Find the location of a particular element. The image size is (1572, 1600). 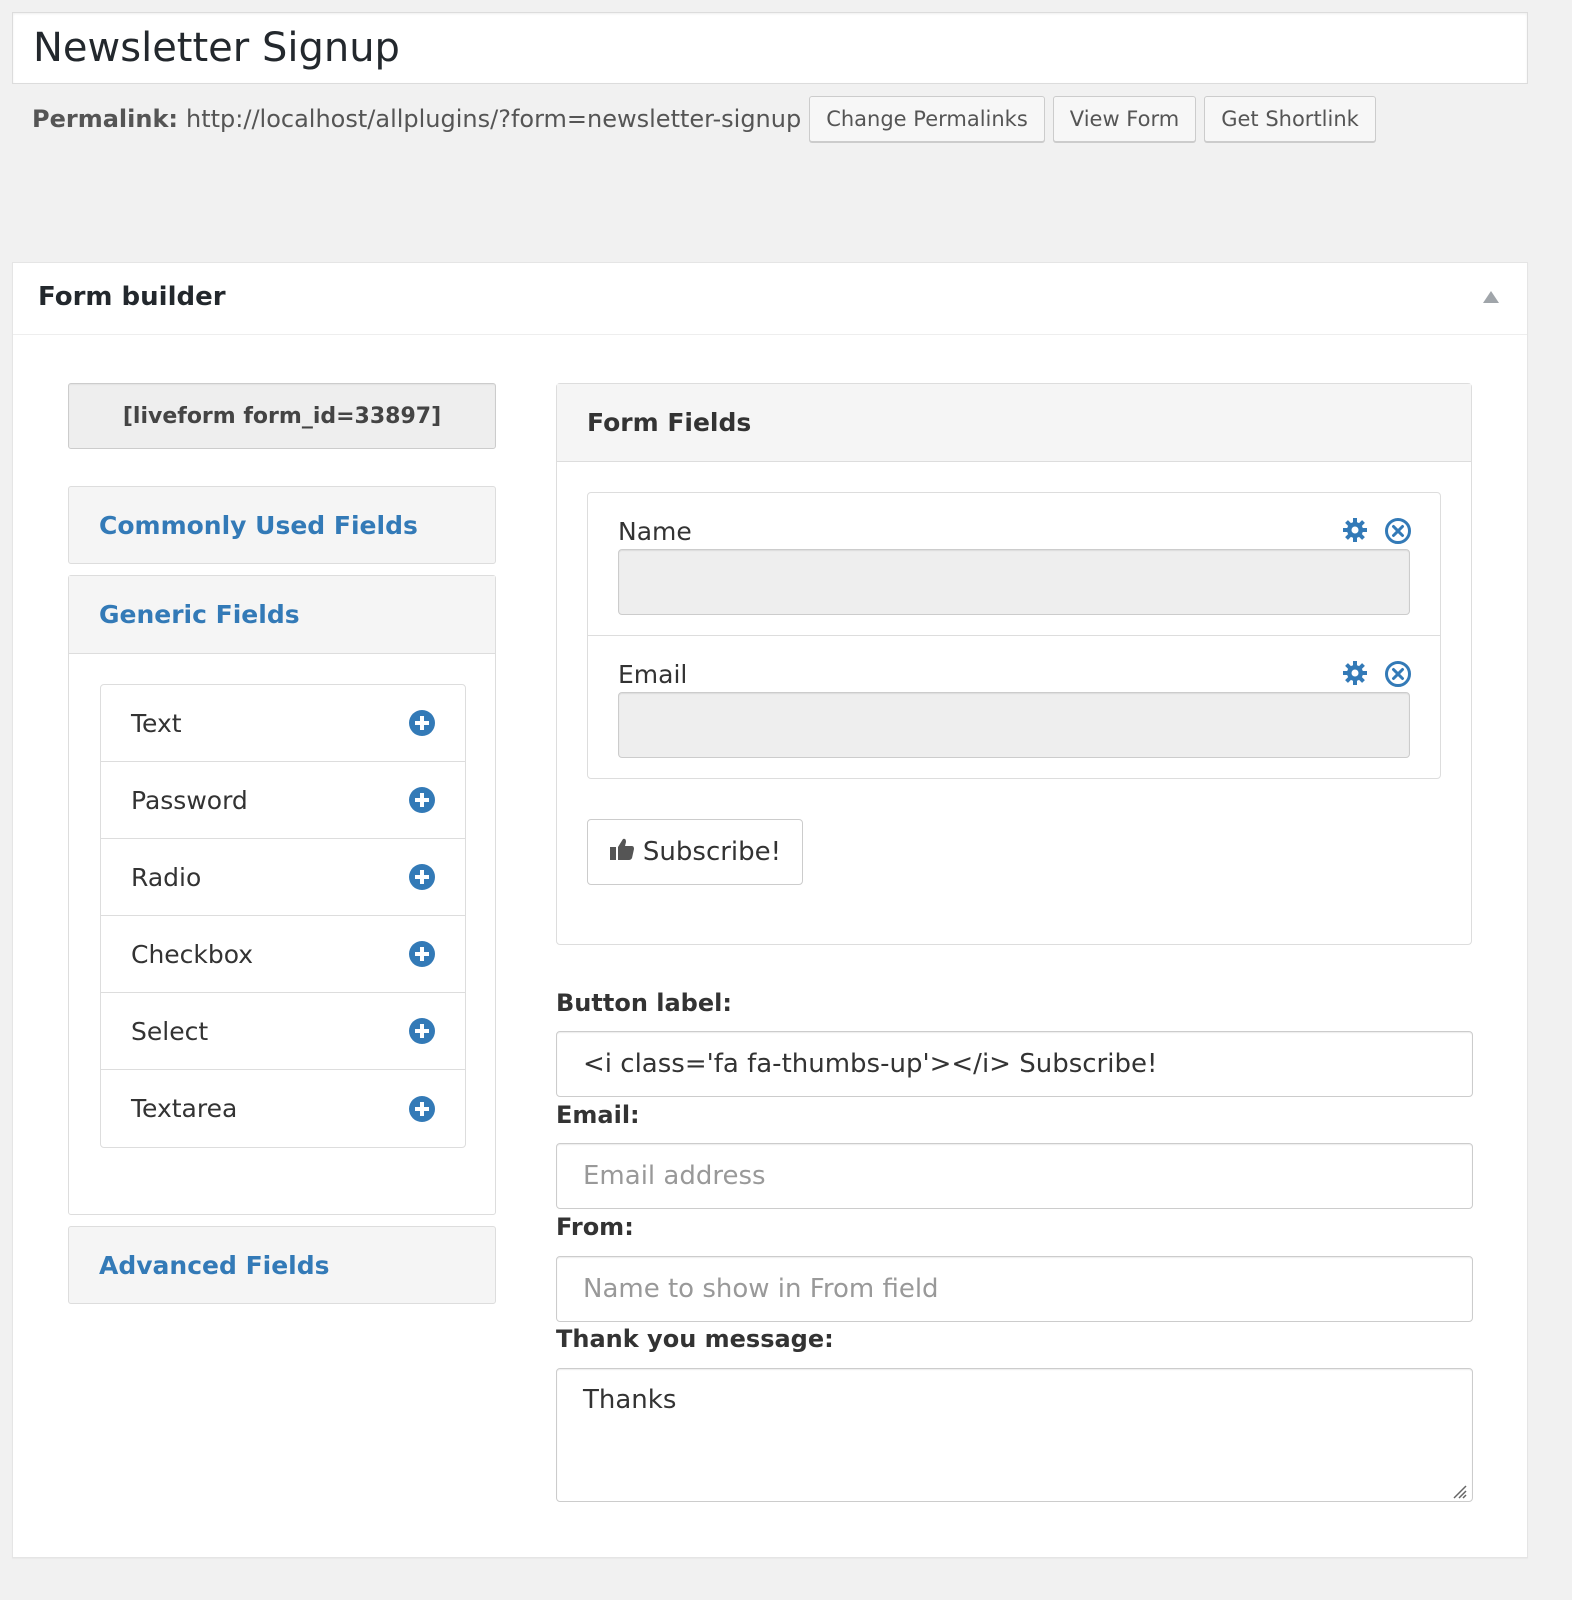

advanced-fields-header: Advanced Fields is located at coordinates (282, 1265).